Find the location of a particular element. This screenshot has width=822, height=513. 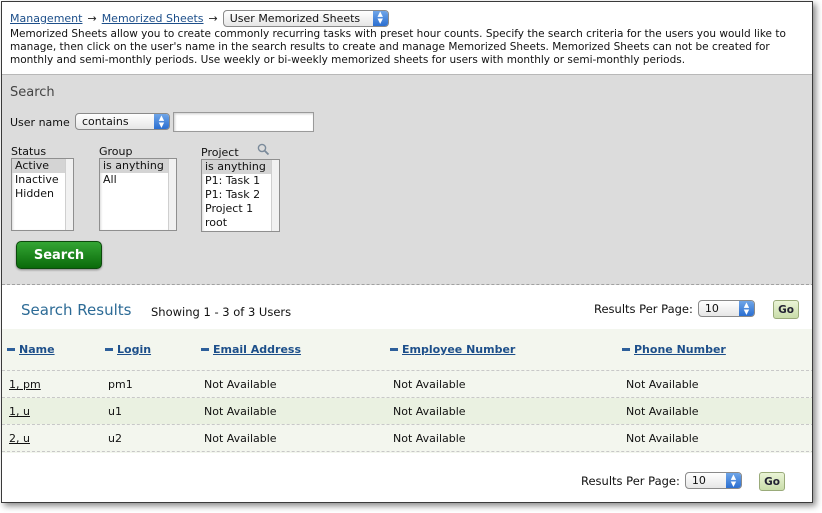

project-option-p1-task-2: P1: Task 2 is located at coordinates (240, 195).